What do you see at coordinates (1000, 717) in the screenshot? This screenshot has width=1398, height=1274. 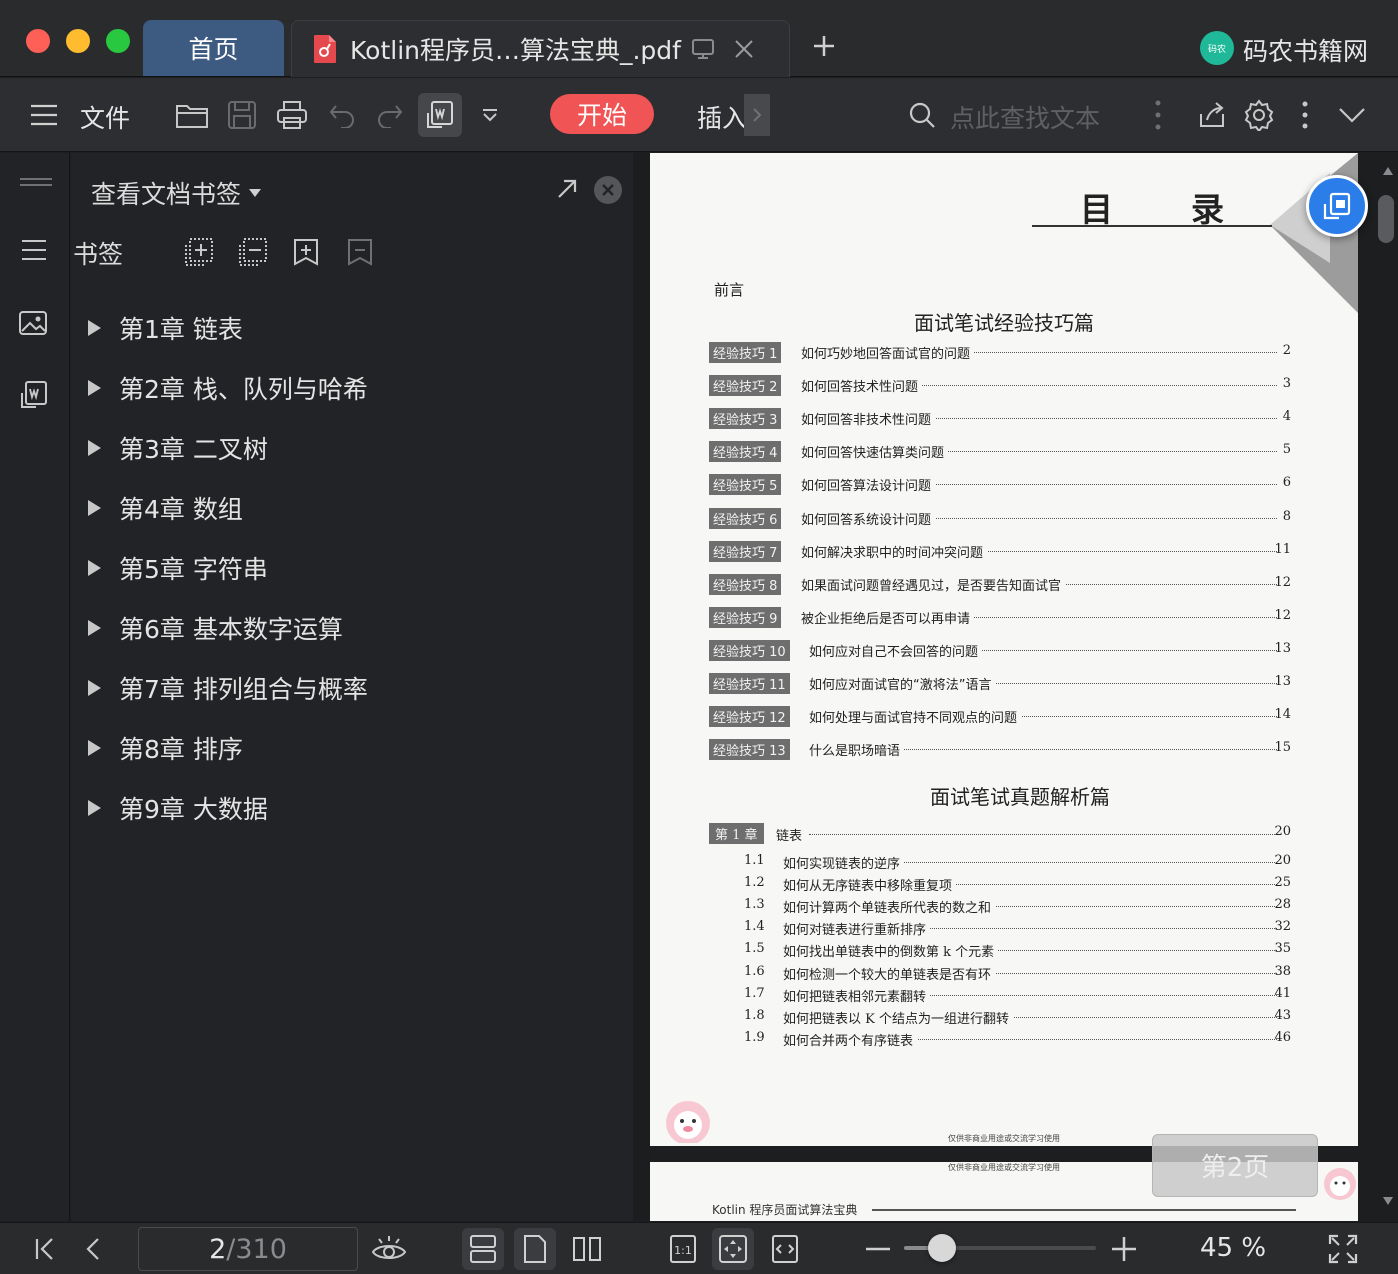 I see `toc-tip-entry: 经验技巧 12 如何处理与面试官持不同观点的问题 14` at bounding box center [1000, 717].